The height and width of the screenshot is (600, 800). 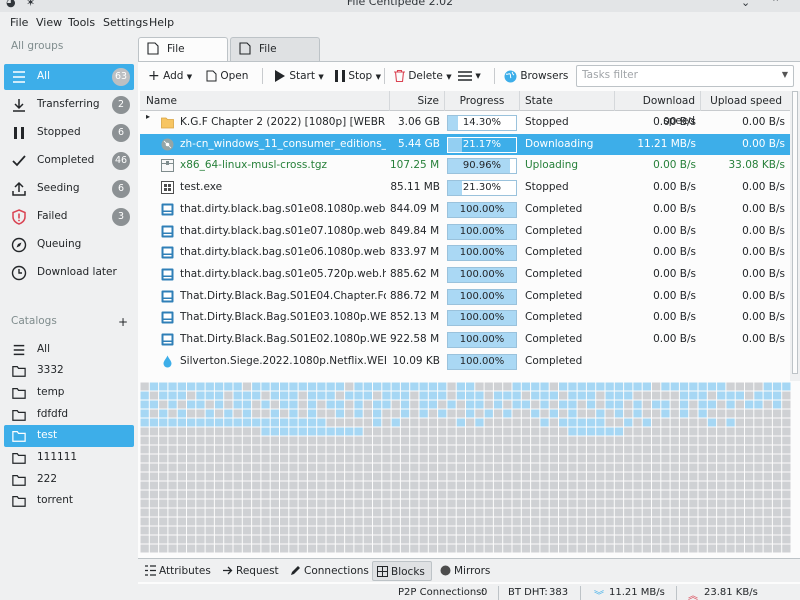 I want to click on document-icon, so click(x=211, y=76).